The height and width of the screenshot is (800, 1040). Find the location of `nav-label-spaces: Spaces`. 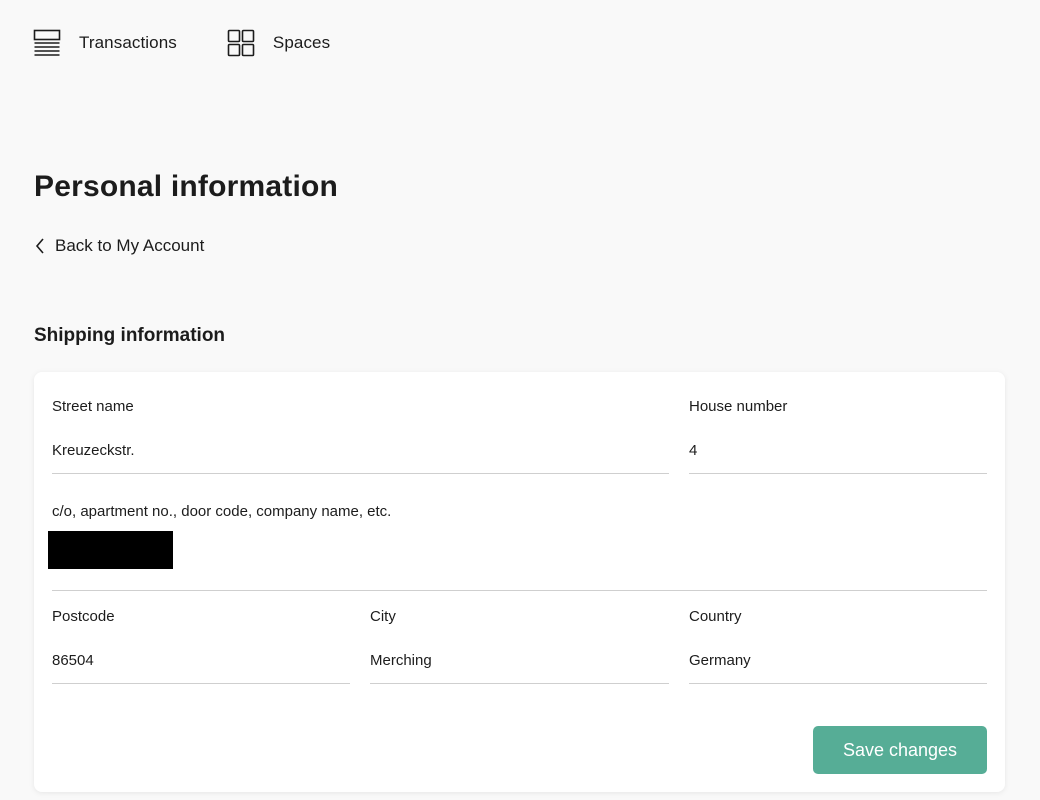

nav-label-spaces: Spaces is located at coordinates (301, 42).